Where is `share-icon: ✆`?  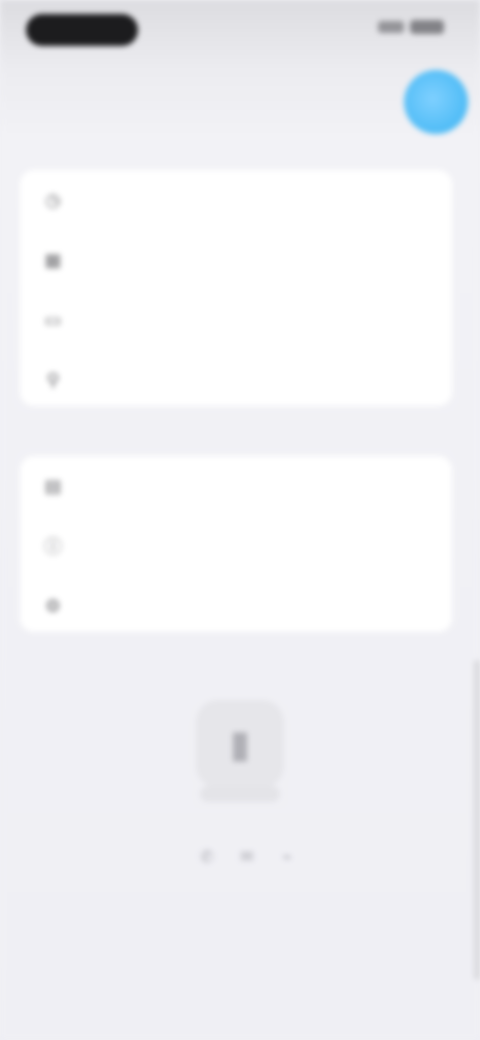
share-icon: ✆ is located at coordinates (207, 857).